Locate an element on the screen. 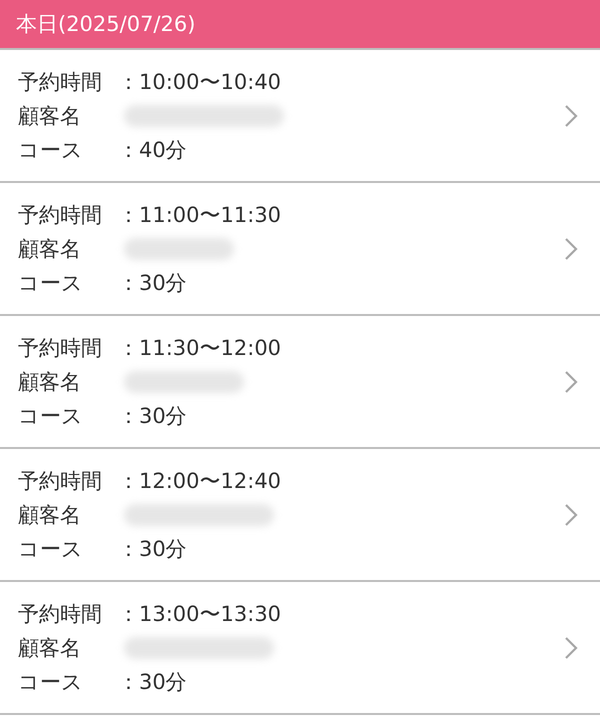 This screenshot has height=721, width=600. time-value: ：13:00〜13:30 is located at coordinates (200, 614).